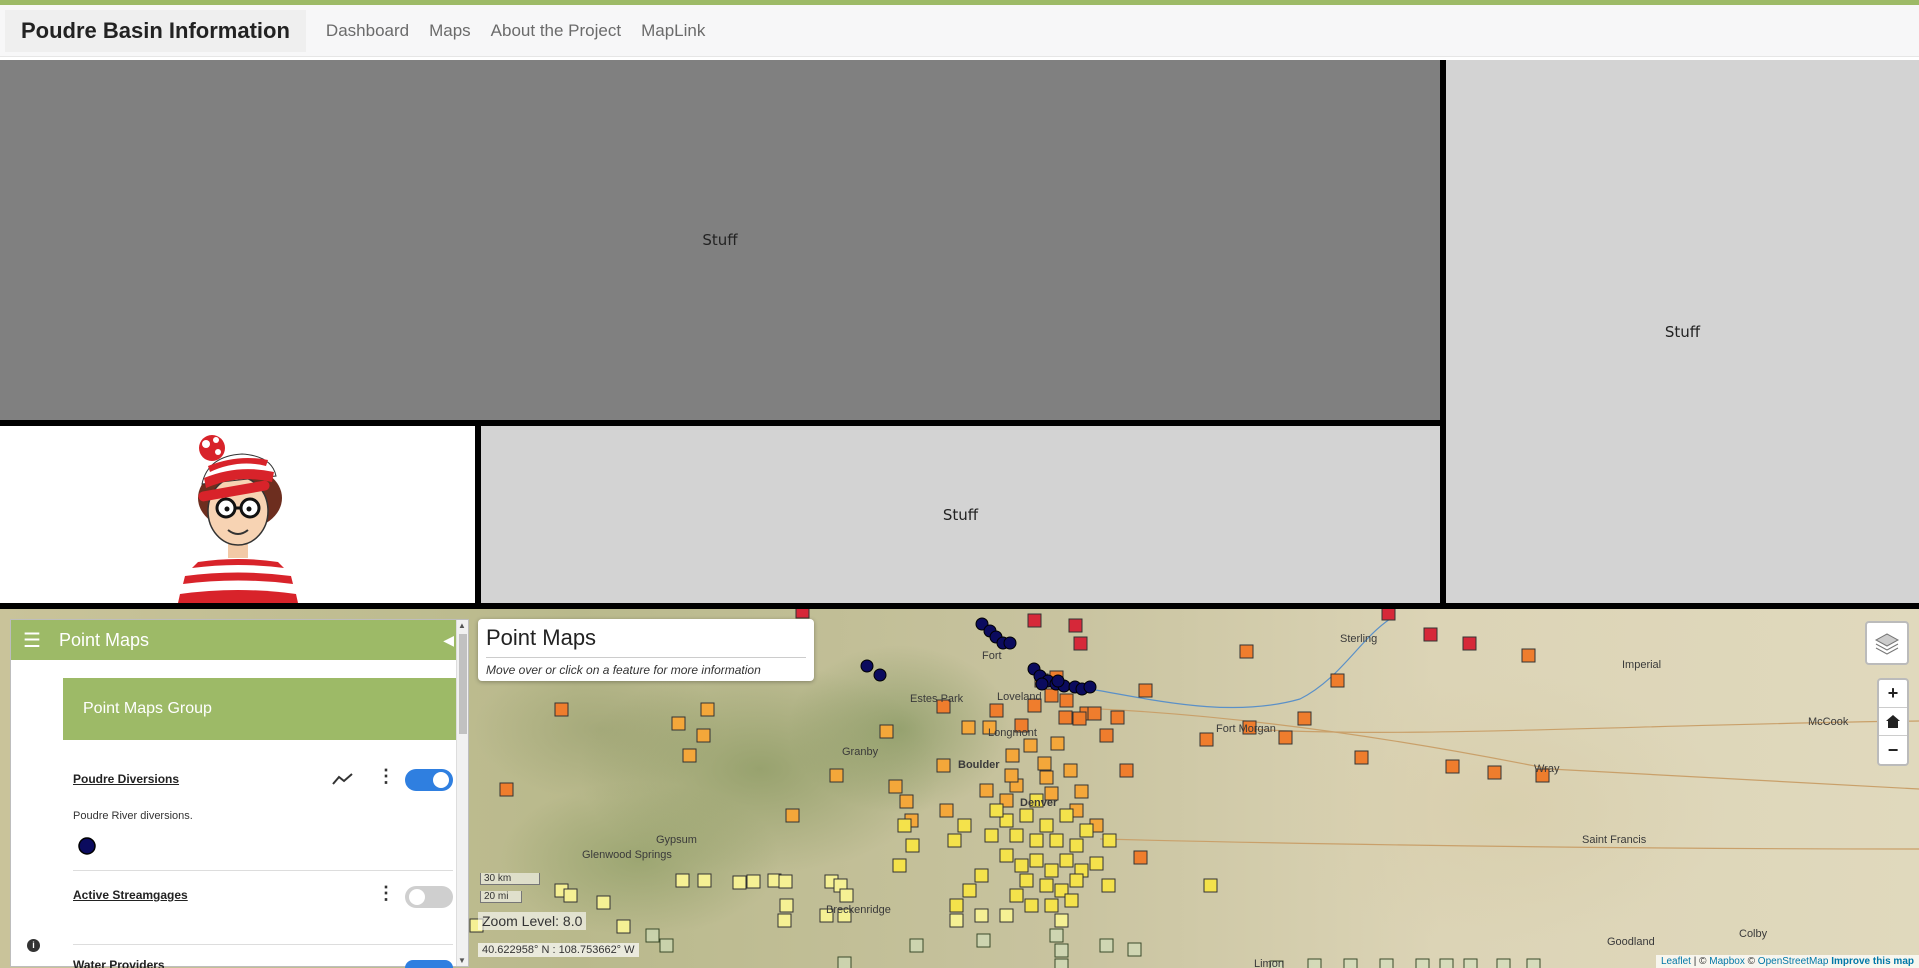 This screenshot has width=1919, height=968. I want to click on layer-group-header: Point Maps Group, so click(259, 709).